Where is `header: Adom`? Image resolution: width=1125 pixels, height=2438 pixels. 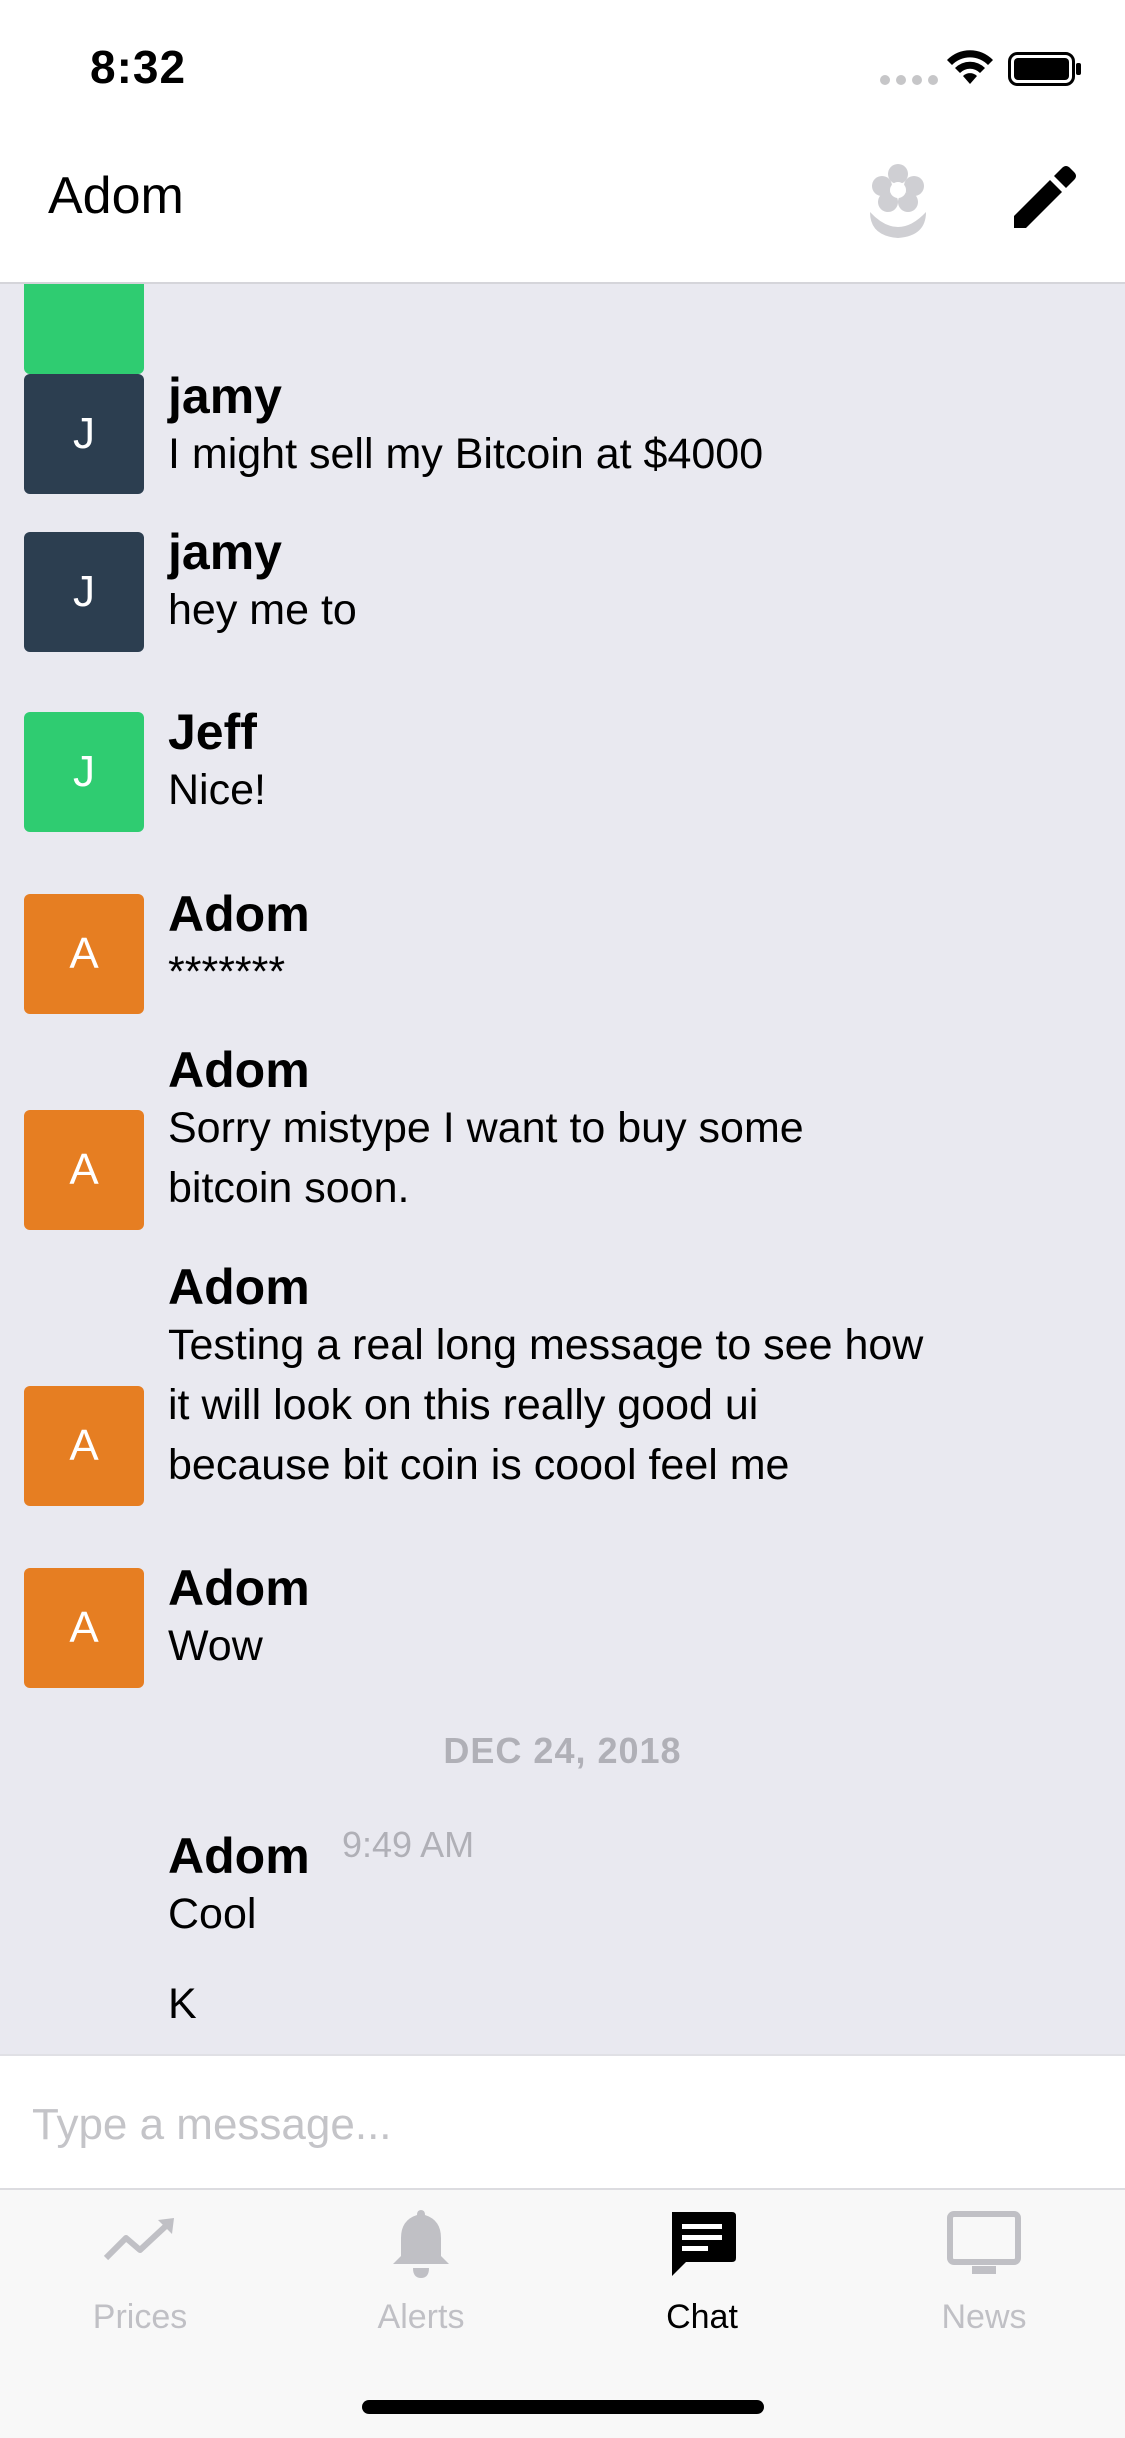 header: Adom is located at coordinates (562, 207).